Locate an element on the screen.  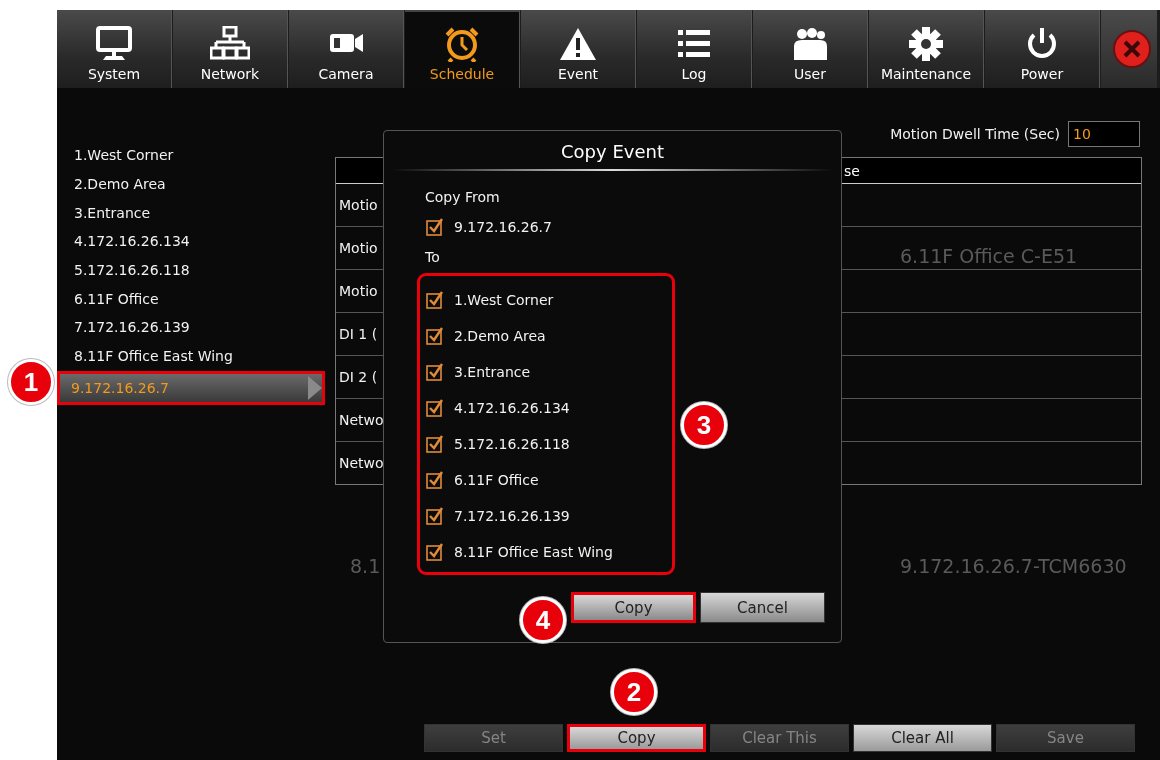
tab: Log is located at coordinates (694, 49).